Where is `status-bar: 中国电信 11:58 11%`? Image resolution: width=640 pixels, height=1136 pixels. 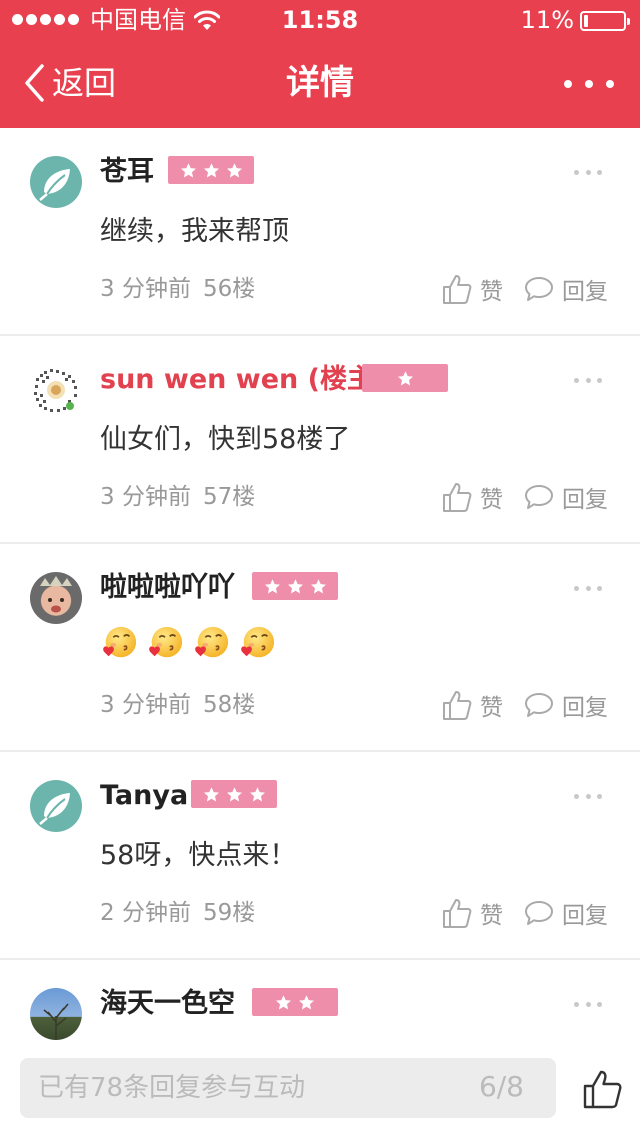
status-bar: 中国电信 11:58 11% is located at coordinates (320, 20).